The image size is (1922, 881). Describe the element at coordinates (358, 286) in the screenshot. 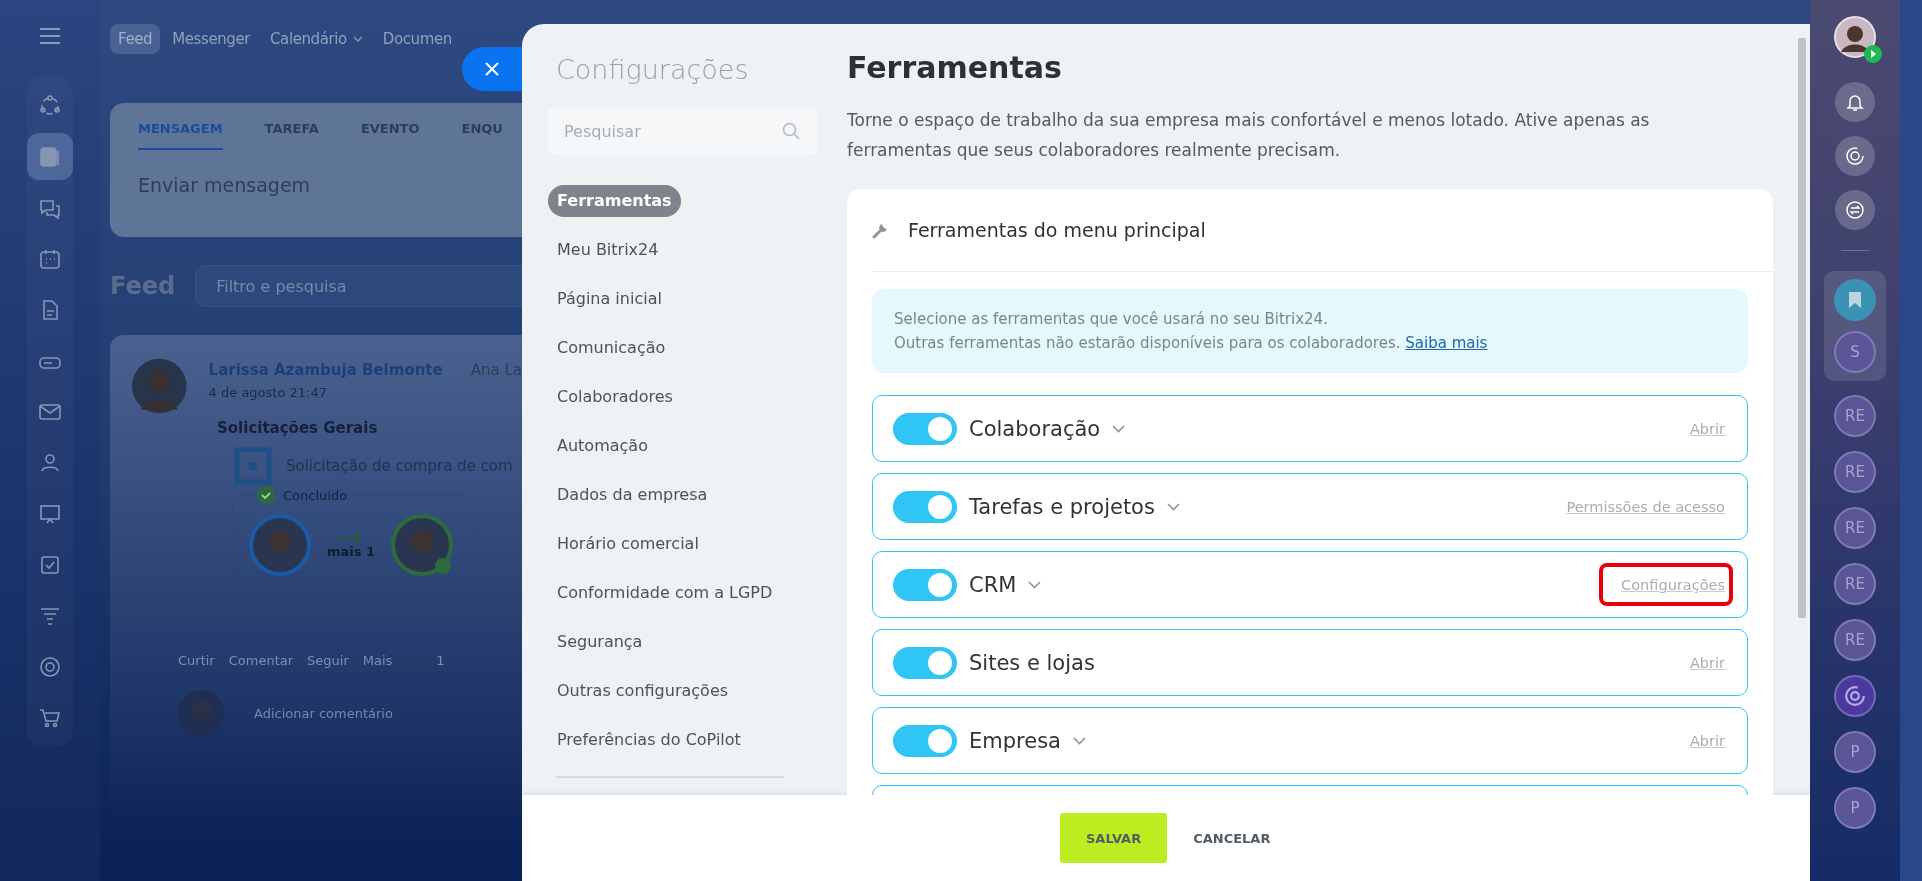

I see `filter-field: Filtro e pesquisa` at that location.